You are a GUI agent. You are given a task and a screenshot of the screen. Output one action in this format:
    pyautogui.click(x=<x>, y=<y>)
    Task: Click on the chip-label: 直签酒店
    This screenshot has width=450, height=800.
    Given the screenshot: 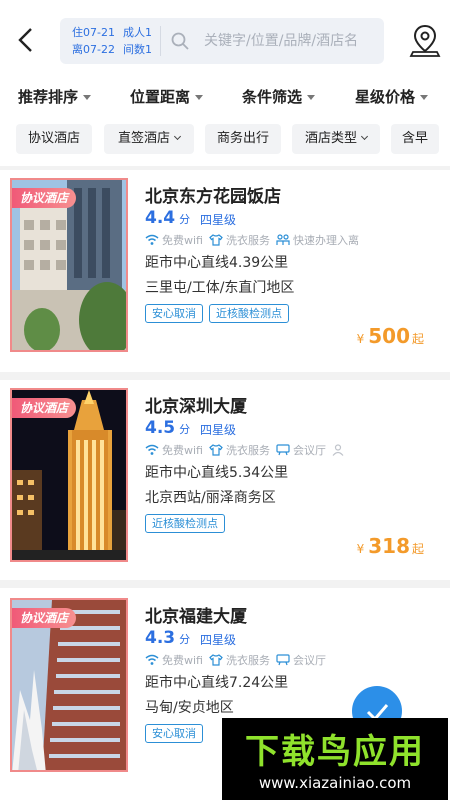 What is the action you would take?
    pyautogui.click(x=143, y=138)
    